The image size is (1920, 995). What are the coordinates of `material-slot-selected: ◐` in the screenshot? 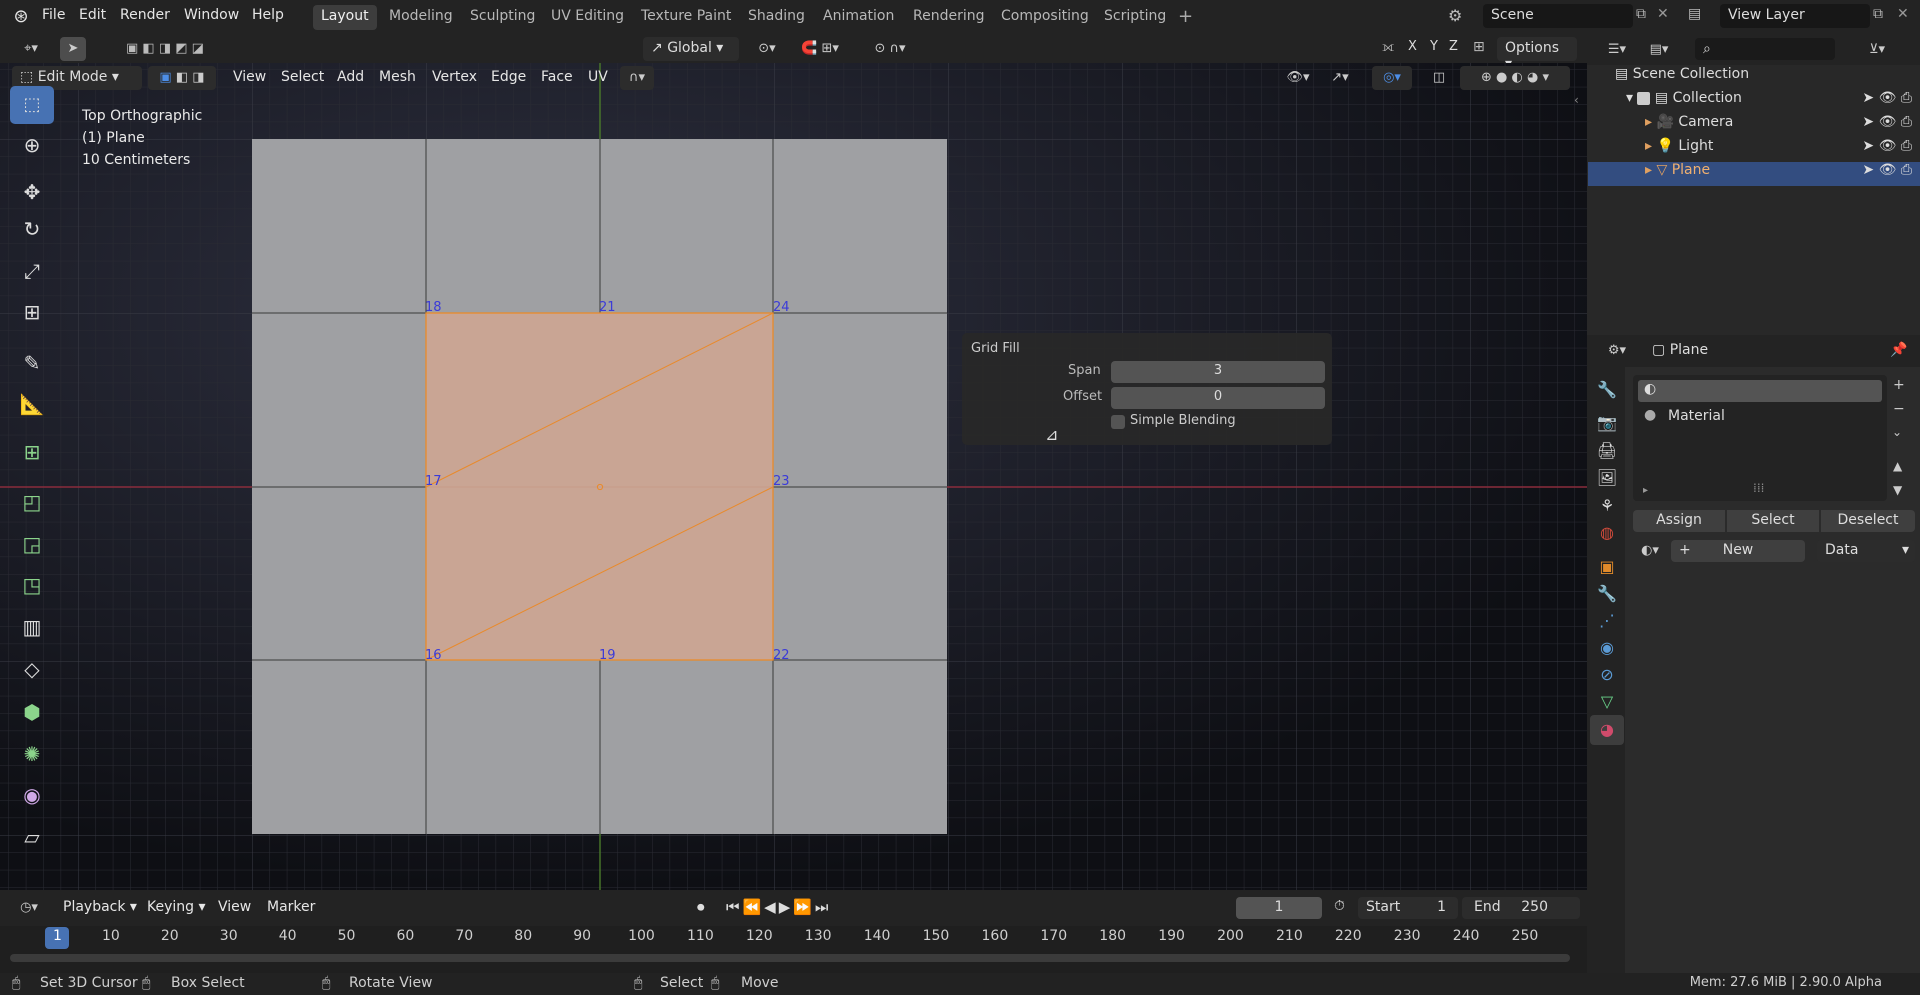 It's located at (1760, 391).